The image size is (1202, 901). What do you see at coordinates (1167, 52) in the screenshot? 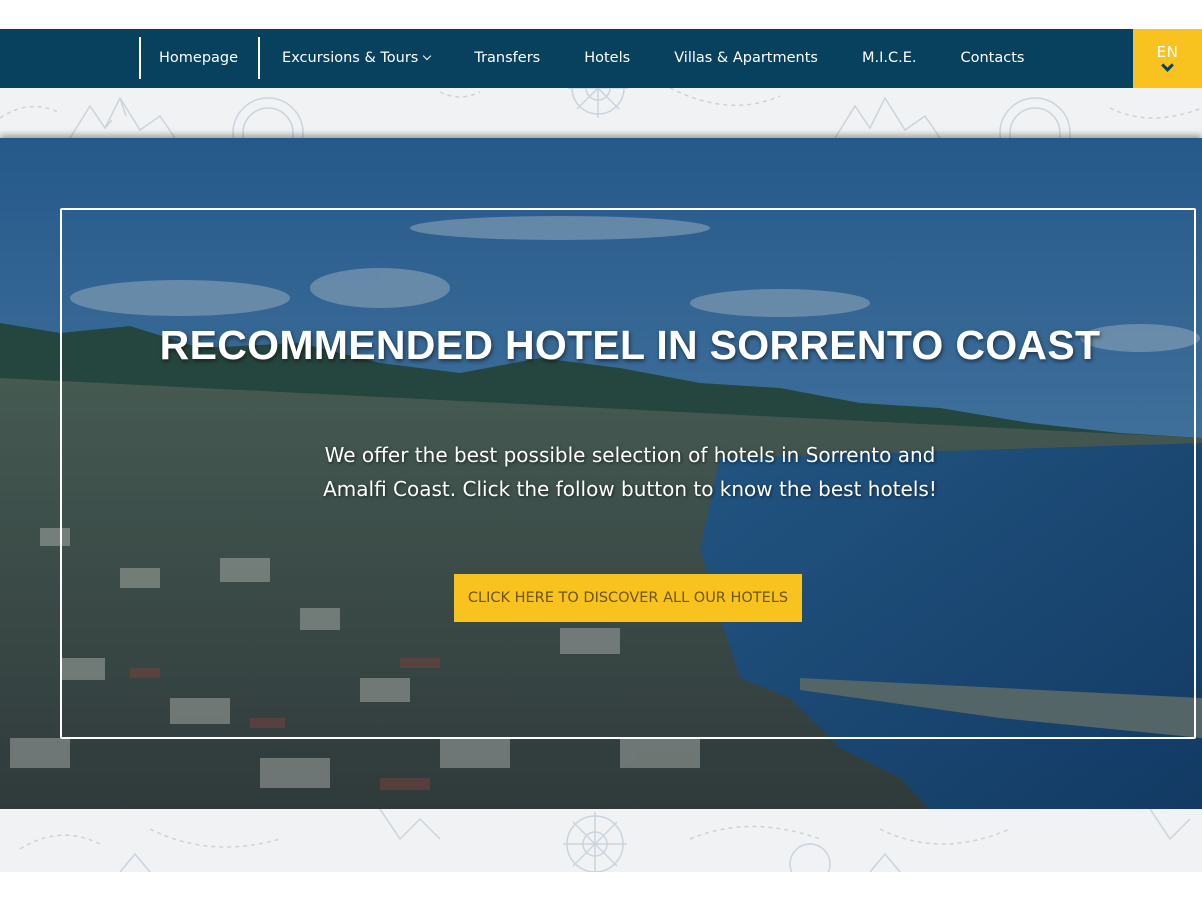
I see `language-label: EN` at bounding box center [1167, 52].